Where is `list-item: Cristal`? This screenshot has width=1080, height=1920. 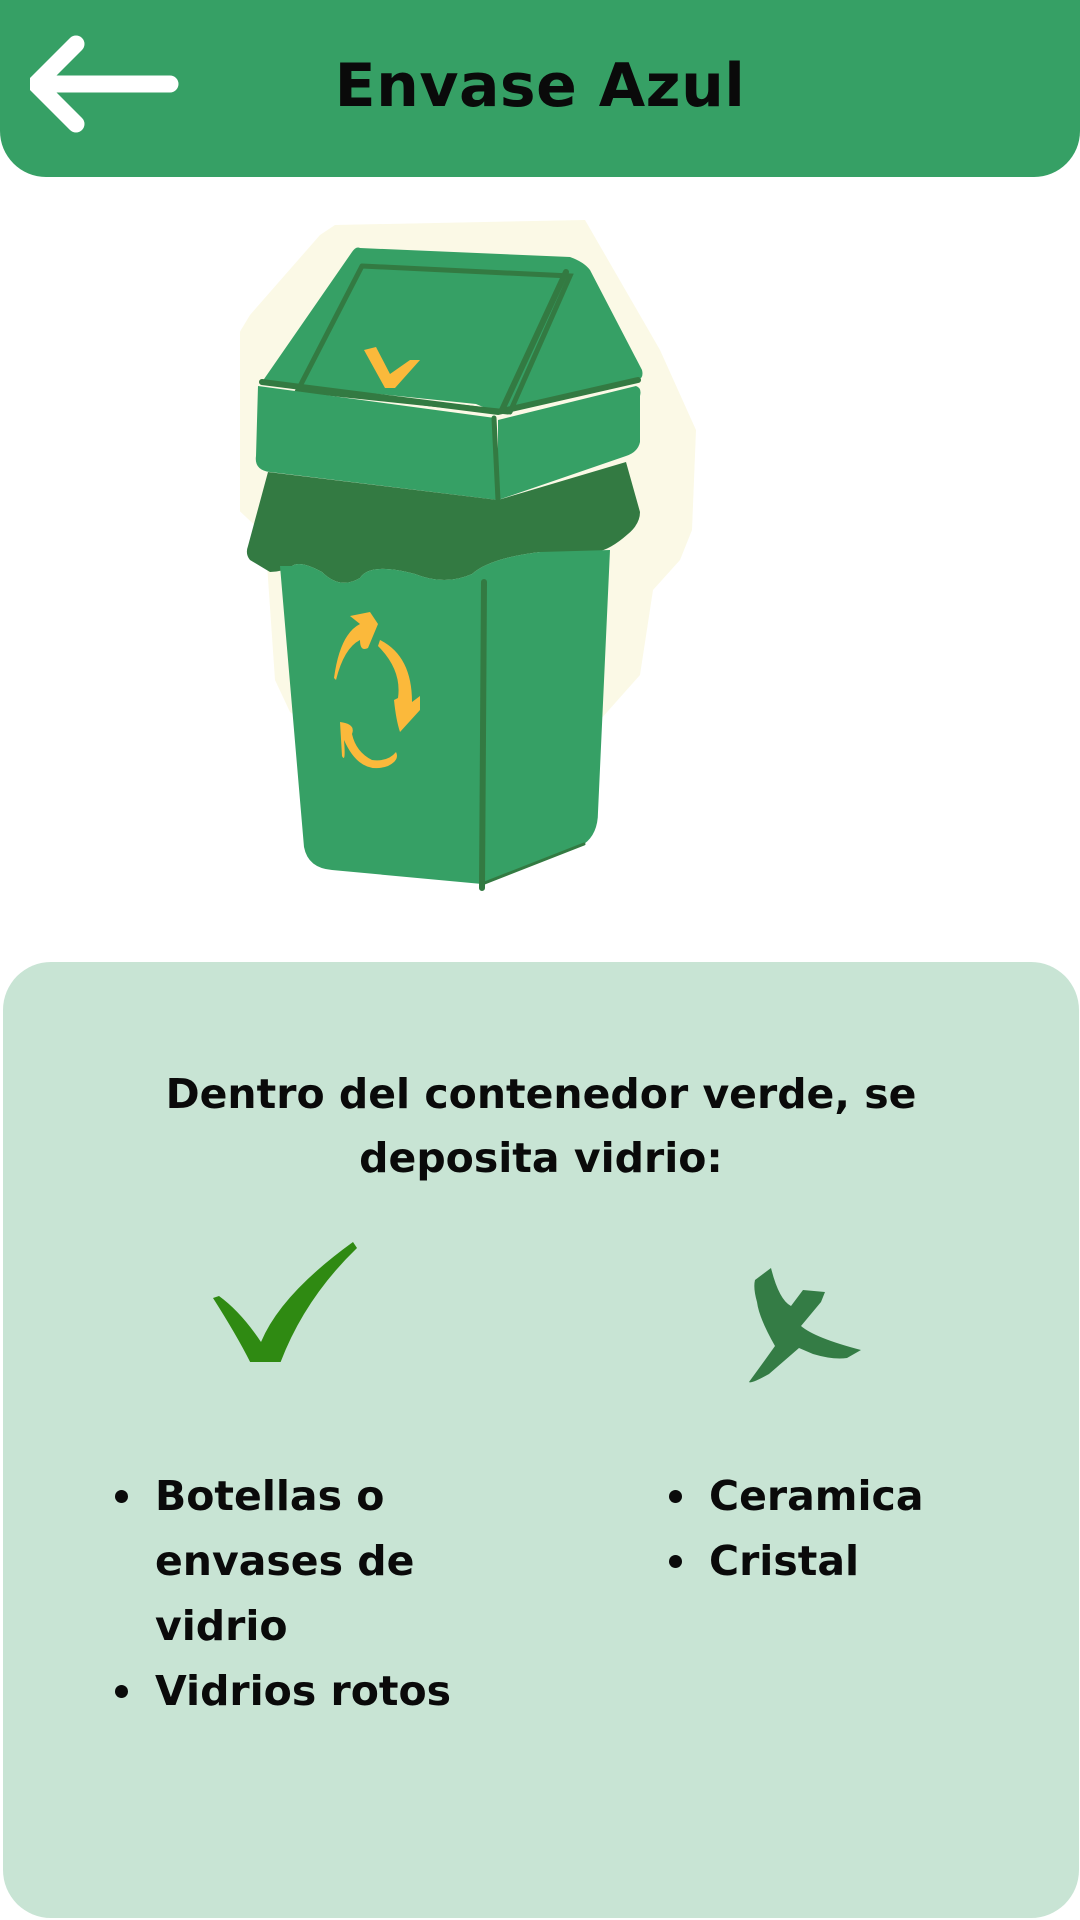 list-item: Cristal is located at coordinates (853, 1561).